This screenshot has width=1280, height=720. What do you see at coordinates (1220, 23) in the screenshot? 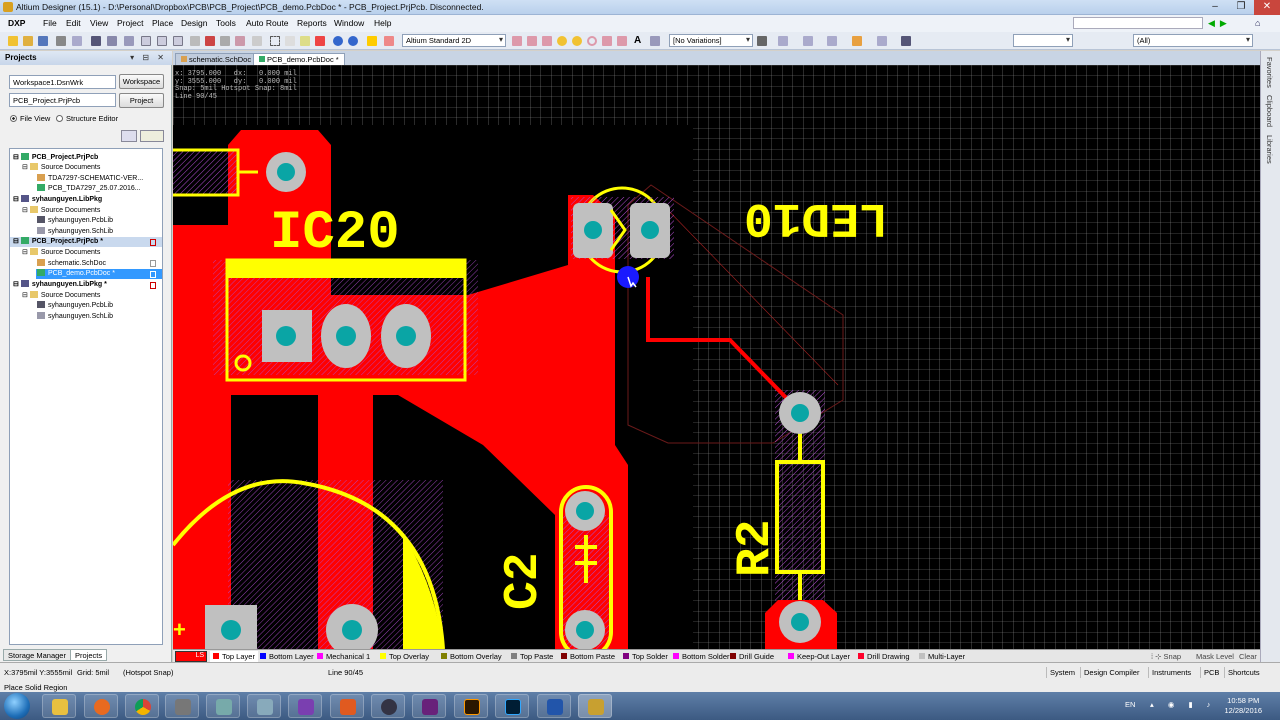
I see `nav-arrows-icon: ◀▶` at bounding box center [1220, 23].